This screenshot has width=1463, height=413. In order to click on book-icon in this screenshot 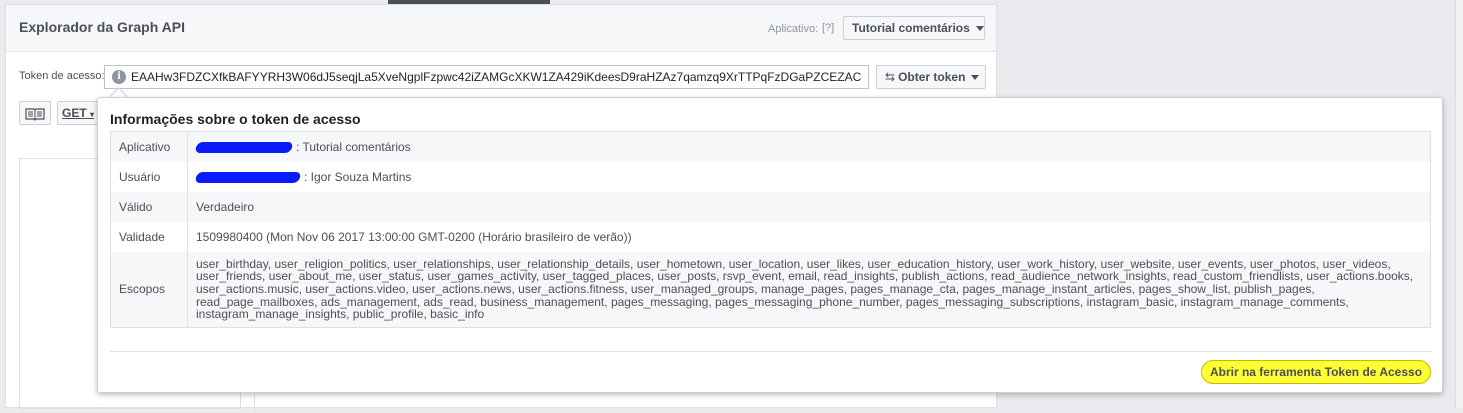, I will do `click(35, 114)`.